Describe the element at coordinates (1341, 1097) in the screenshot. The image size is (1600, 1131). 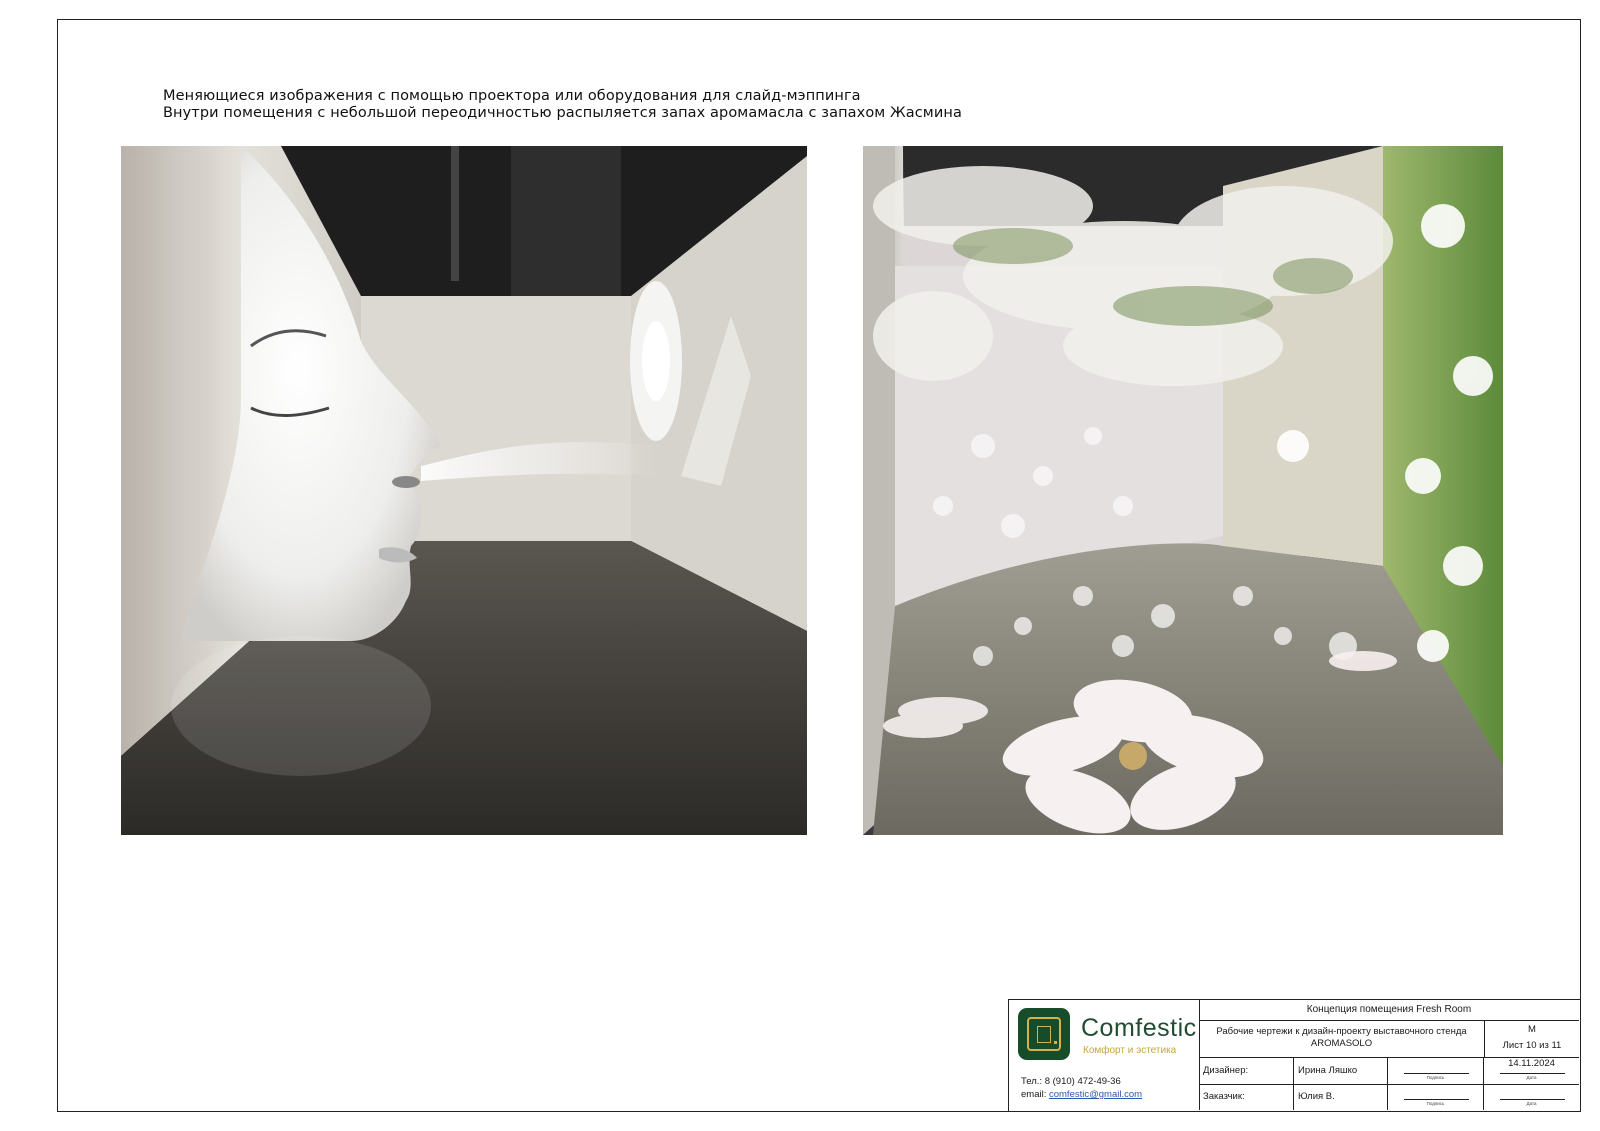
I see `customer-name: Юлия В.` at that location.